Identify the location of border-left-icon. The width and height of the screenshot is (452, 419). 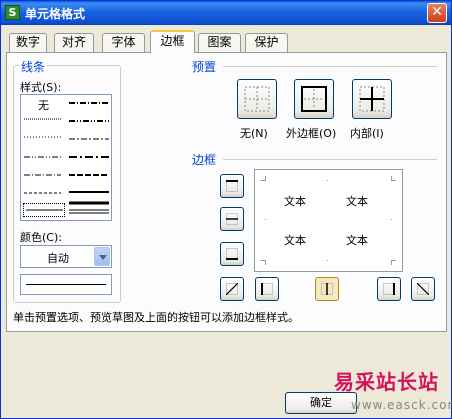
(267, 289).